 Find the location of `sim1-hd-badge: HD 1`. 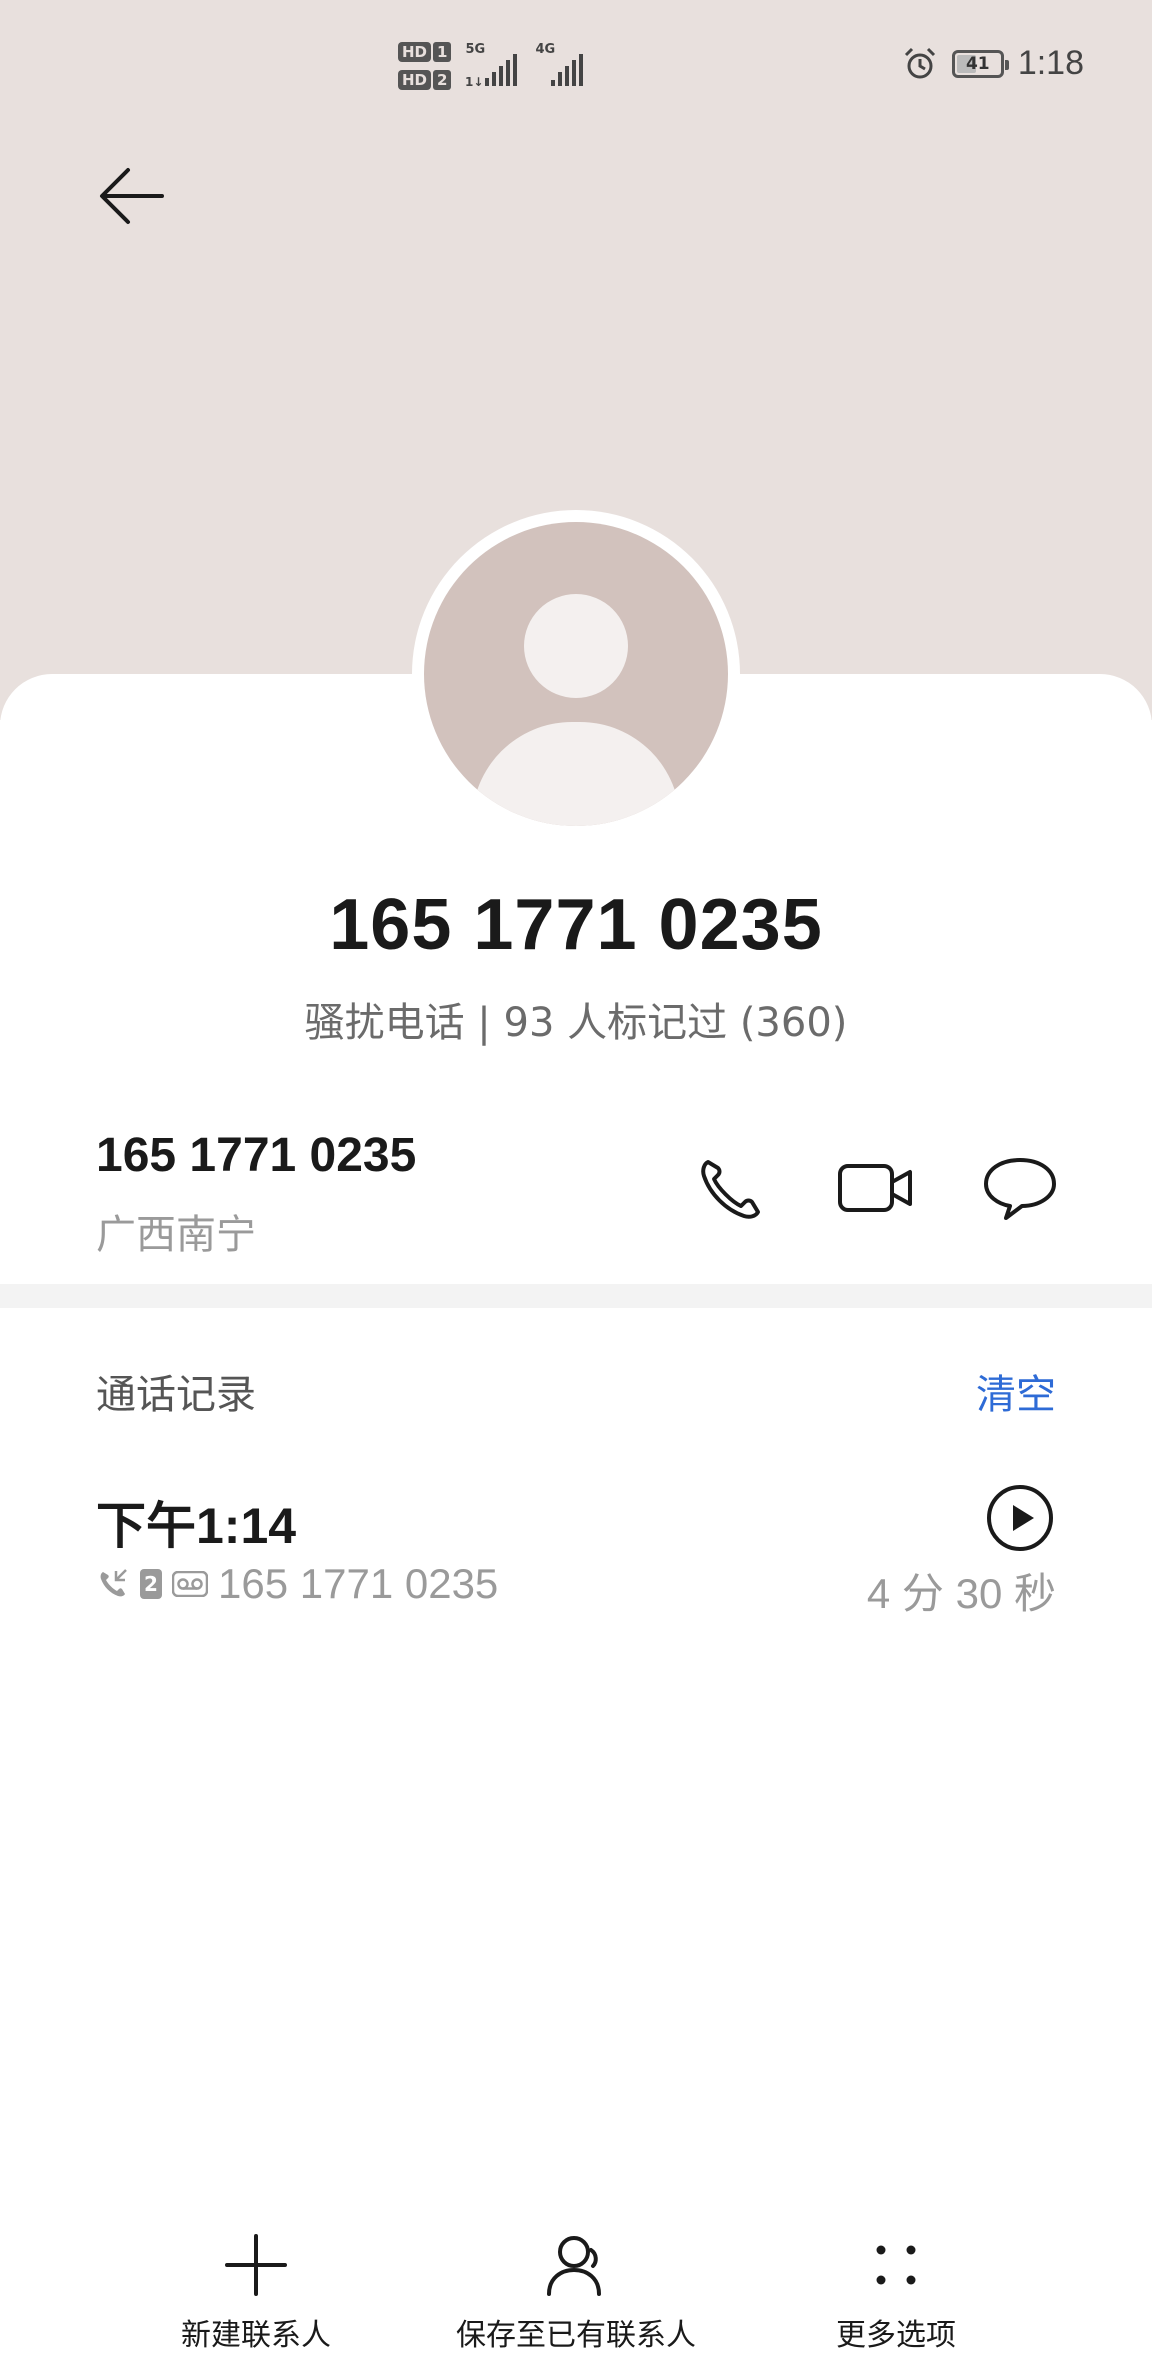

sim1-hd-badge: HD 1 is located at coordinates (425, 52).